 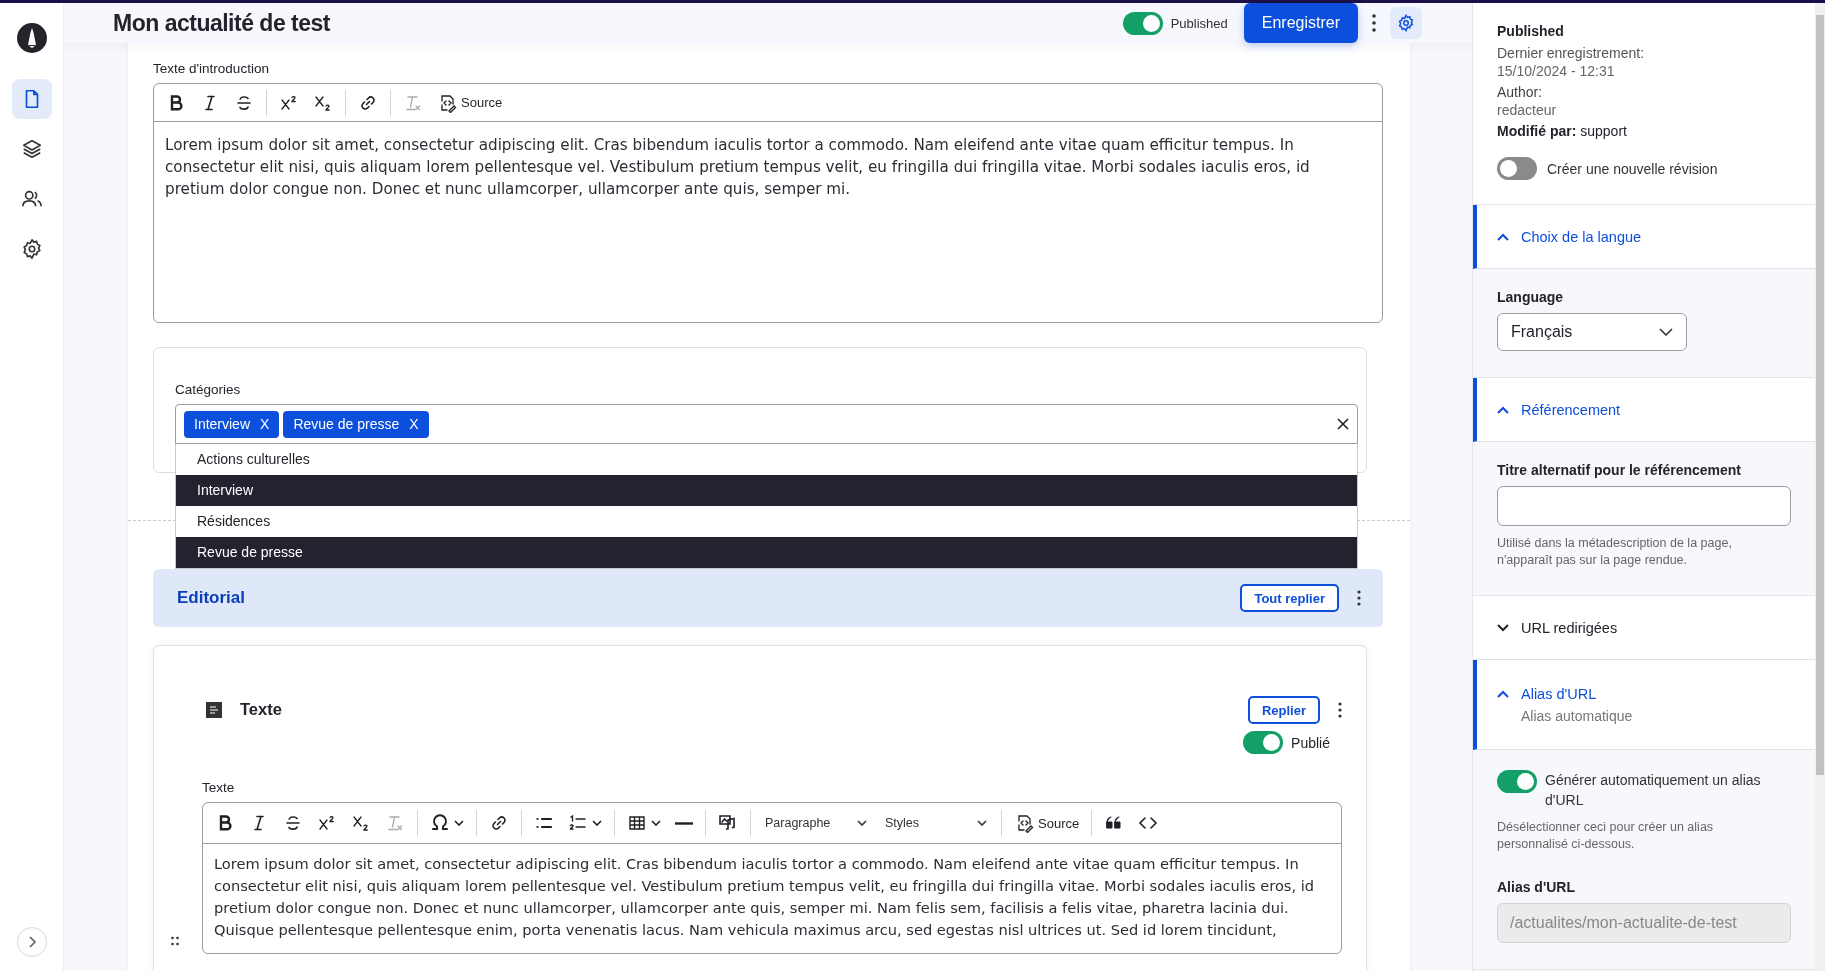 What do you see at coordinates (1615, 552) in the screenshot?
I see `help-text: Utilisé dans la métadescription de la page, n'apparaît pas sur la page rendue.` at bounding box center [1615, 552].